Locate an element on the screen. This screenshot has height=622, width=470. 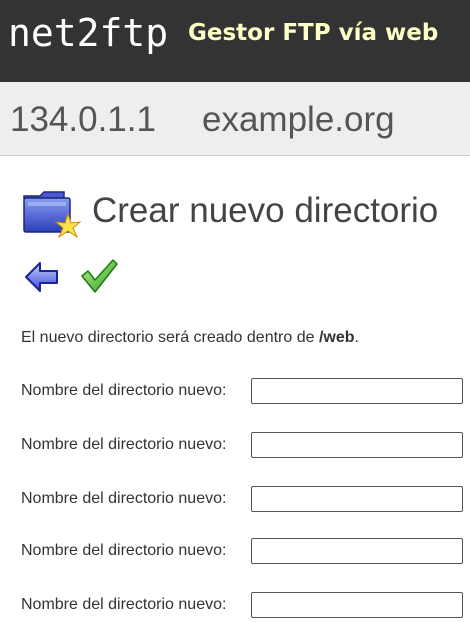
directory-field-row-4: Nombre del directorio nuevo: is located at coordinates (242, 551).